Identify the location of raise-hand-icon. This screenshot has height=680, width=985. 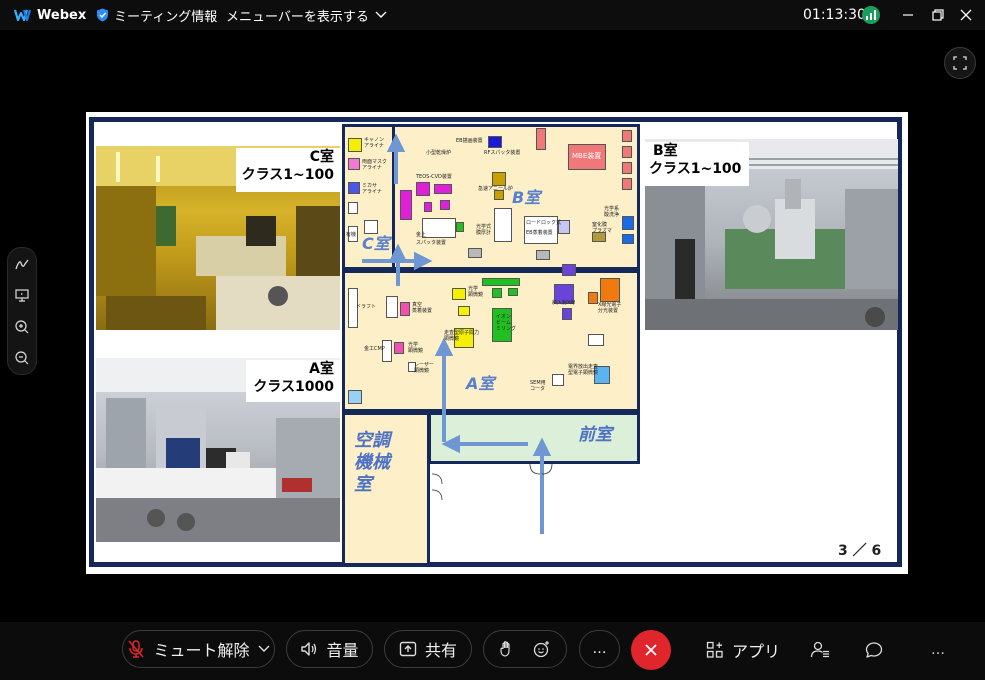
(507, 649).